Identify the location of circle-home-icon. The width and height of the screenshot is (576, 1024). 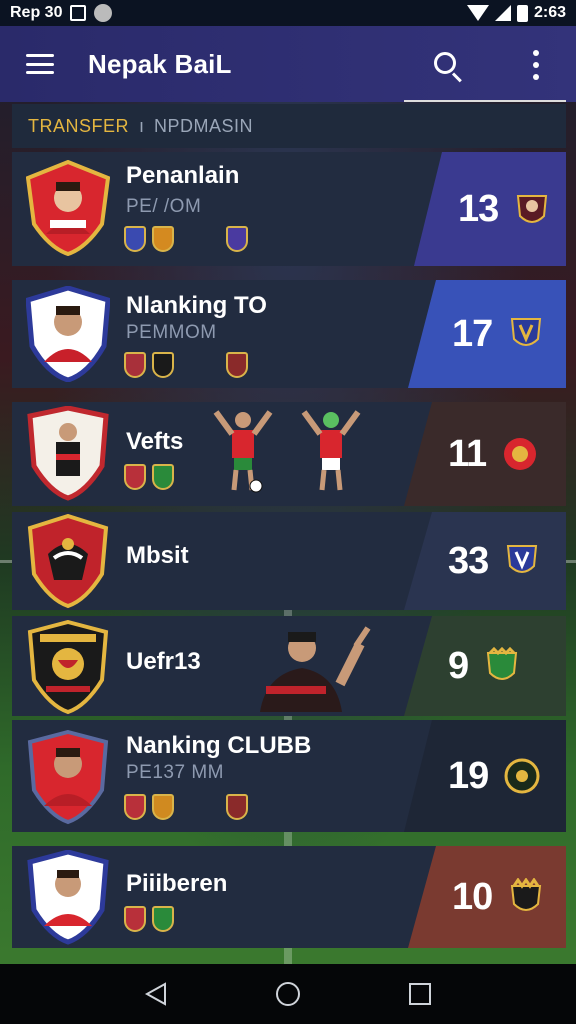
(288, 994).